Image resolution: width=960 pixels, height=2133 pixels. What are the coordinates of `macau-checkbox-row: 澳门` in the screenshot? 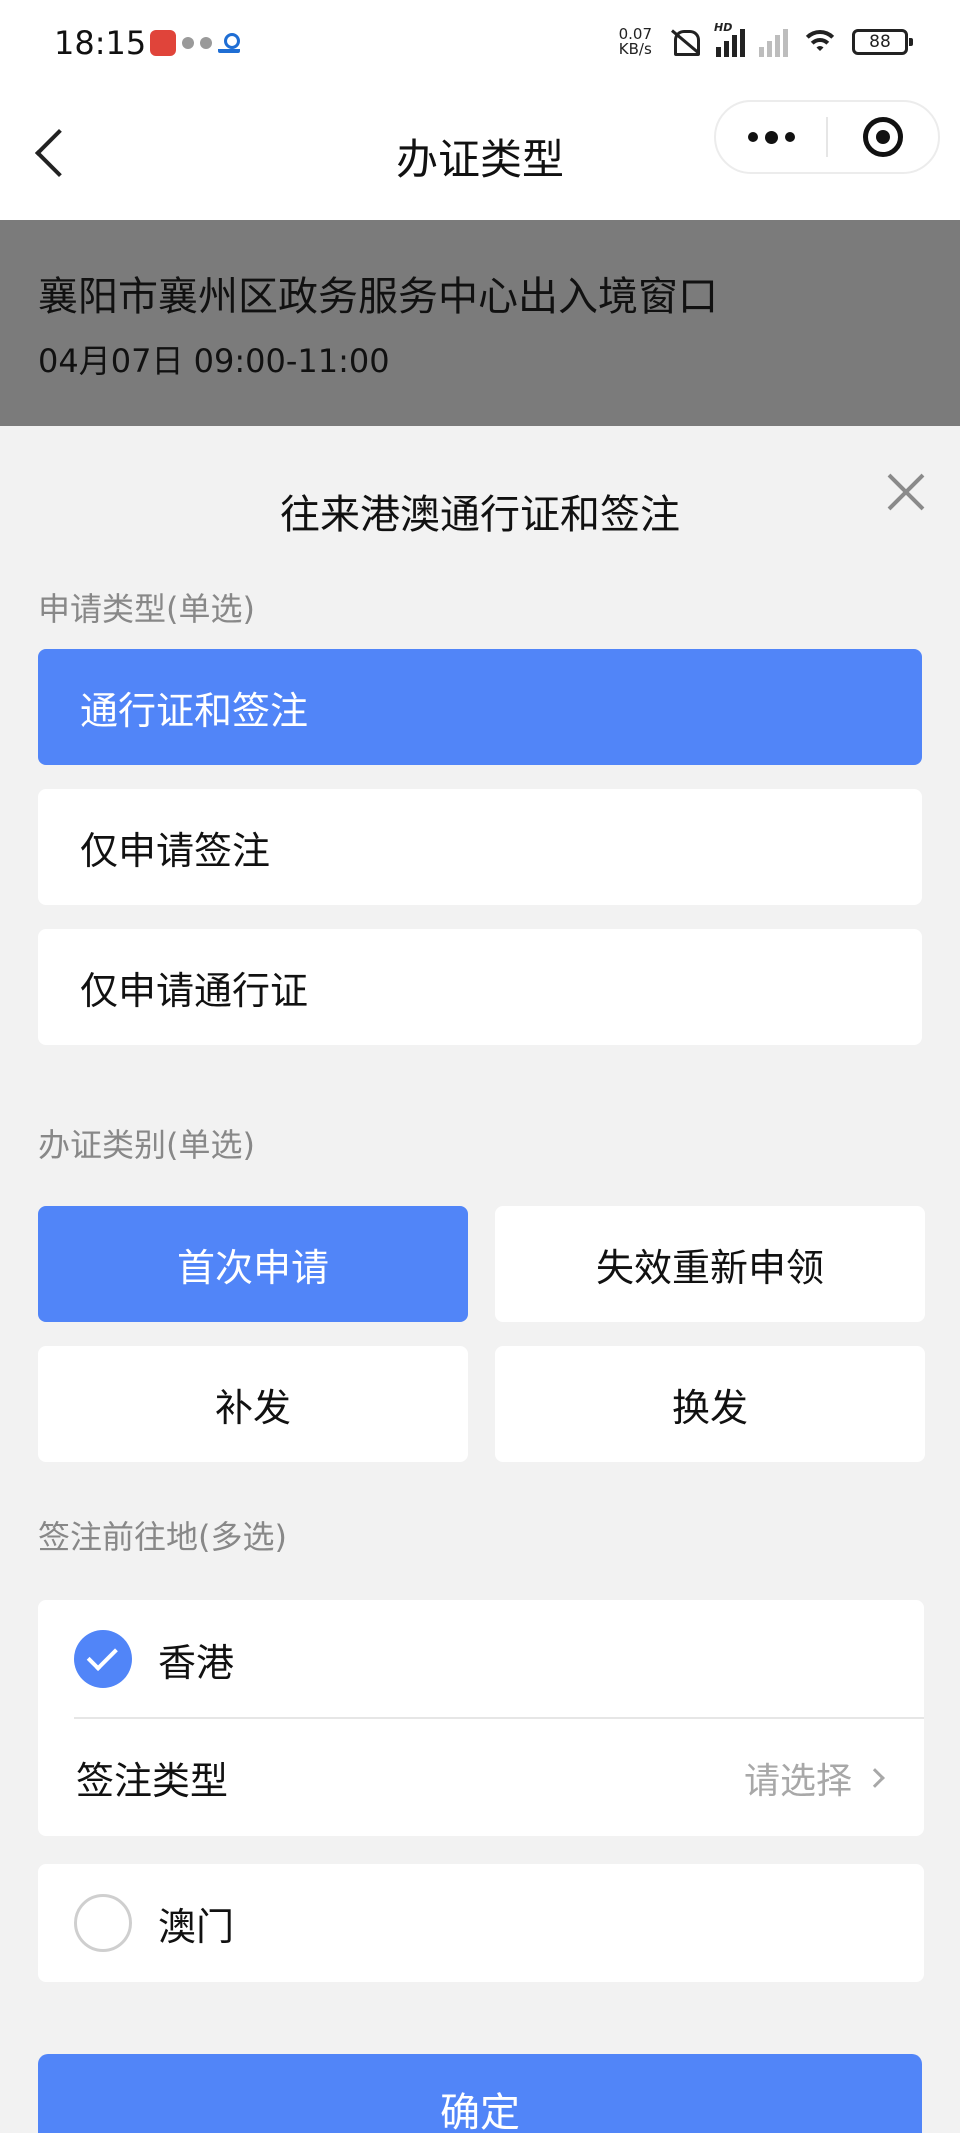 It's located at (481, 1923).